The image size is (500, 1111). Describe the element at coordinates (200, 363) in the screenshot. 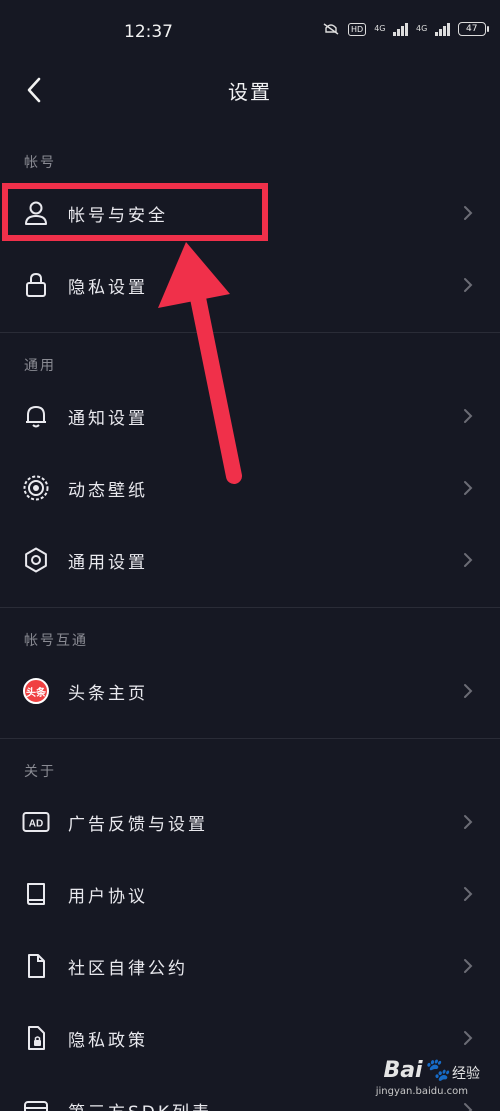

I see `annotation-arrow-icon` at that location.